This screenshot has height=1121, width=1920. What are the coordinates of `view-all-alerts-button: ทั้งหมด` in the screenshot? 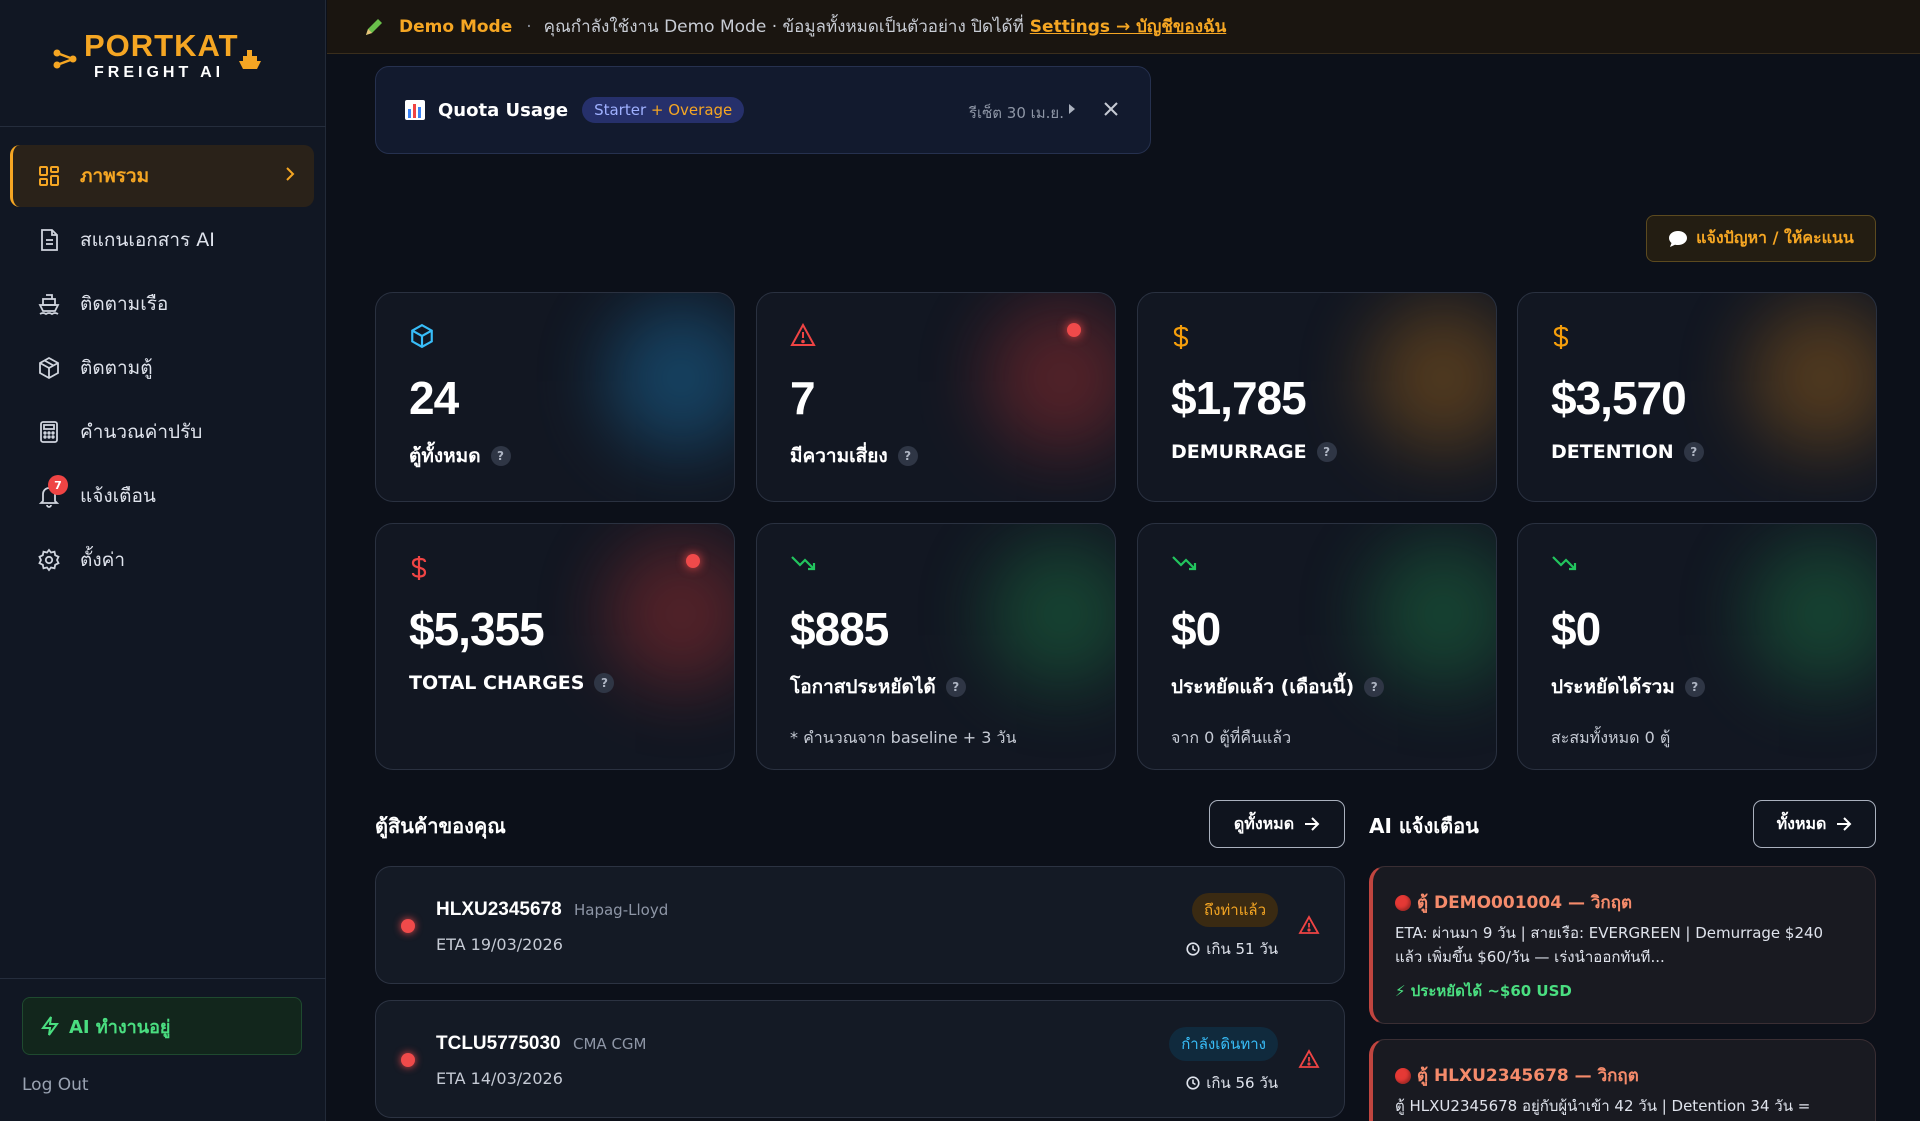 It's located at (1814, 824).